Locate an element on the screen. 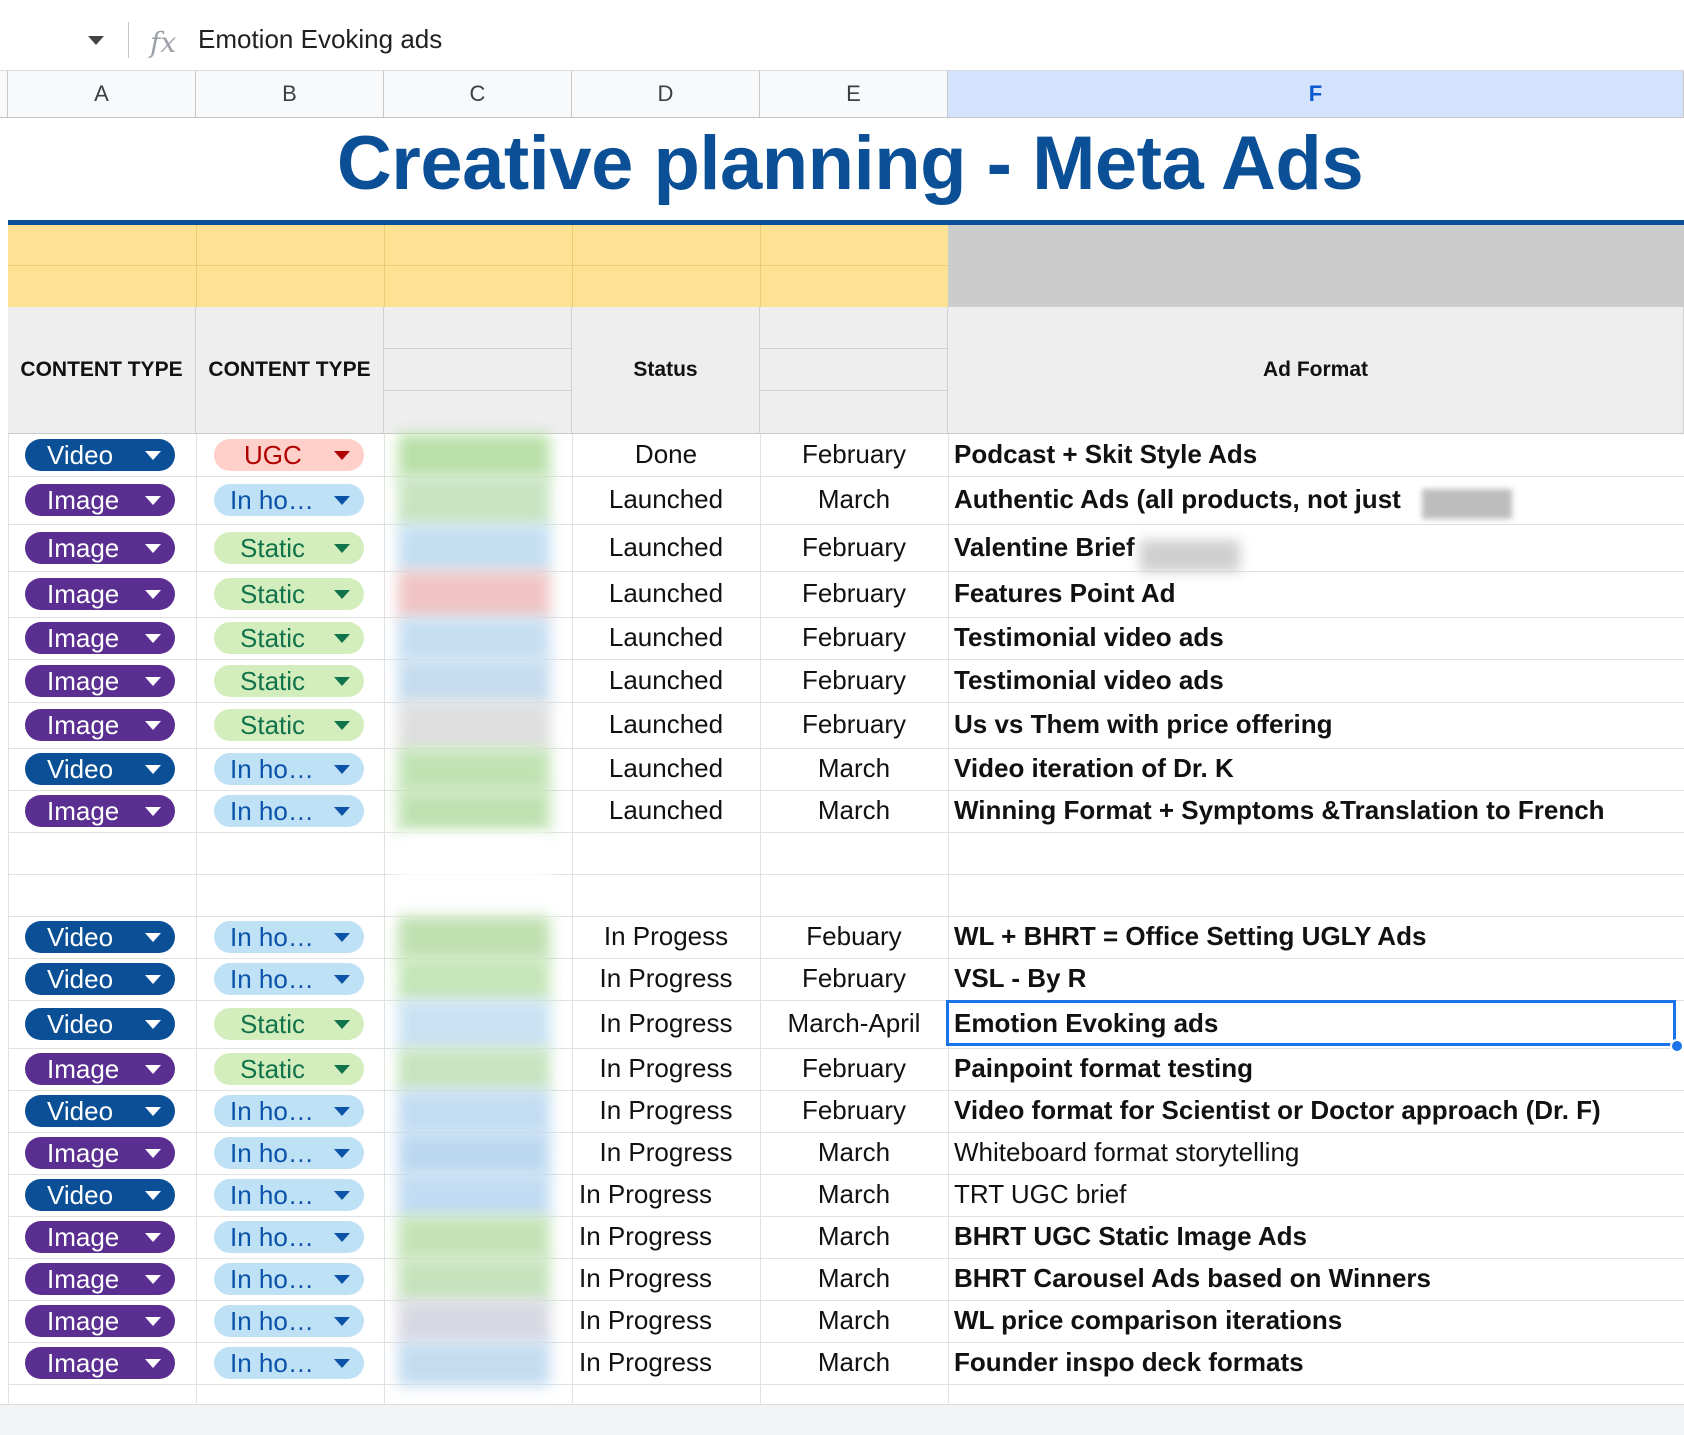 The image size is (1684, 1435). ad-format-cell: Whiteboard format storytelling is located at coordinates (1126, 1152).